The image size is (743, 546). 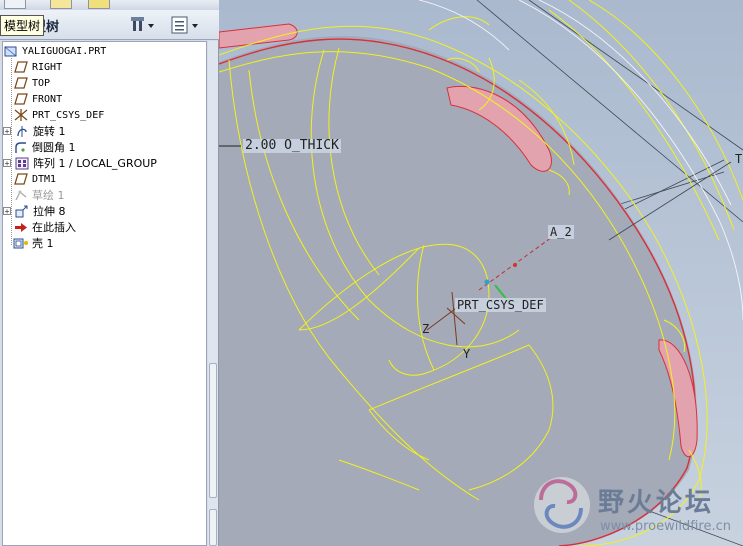 I want to click on tree-scrollbar, so click(x=213, y=293).